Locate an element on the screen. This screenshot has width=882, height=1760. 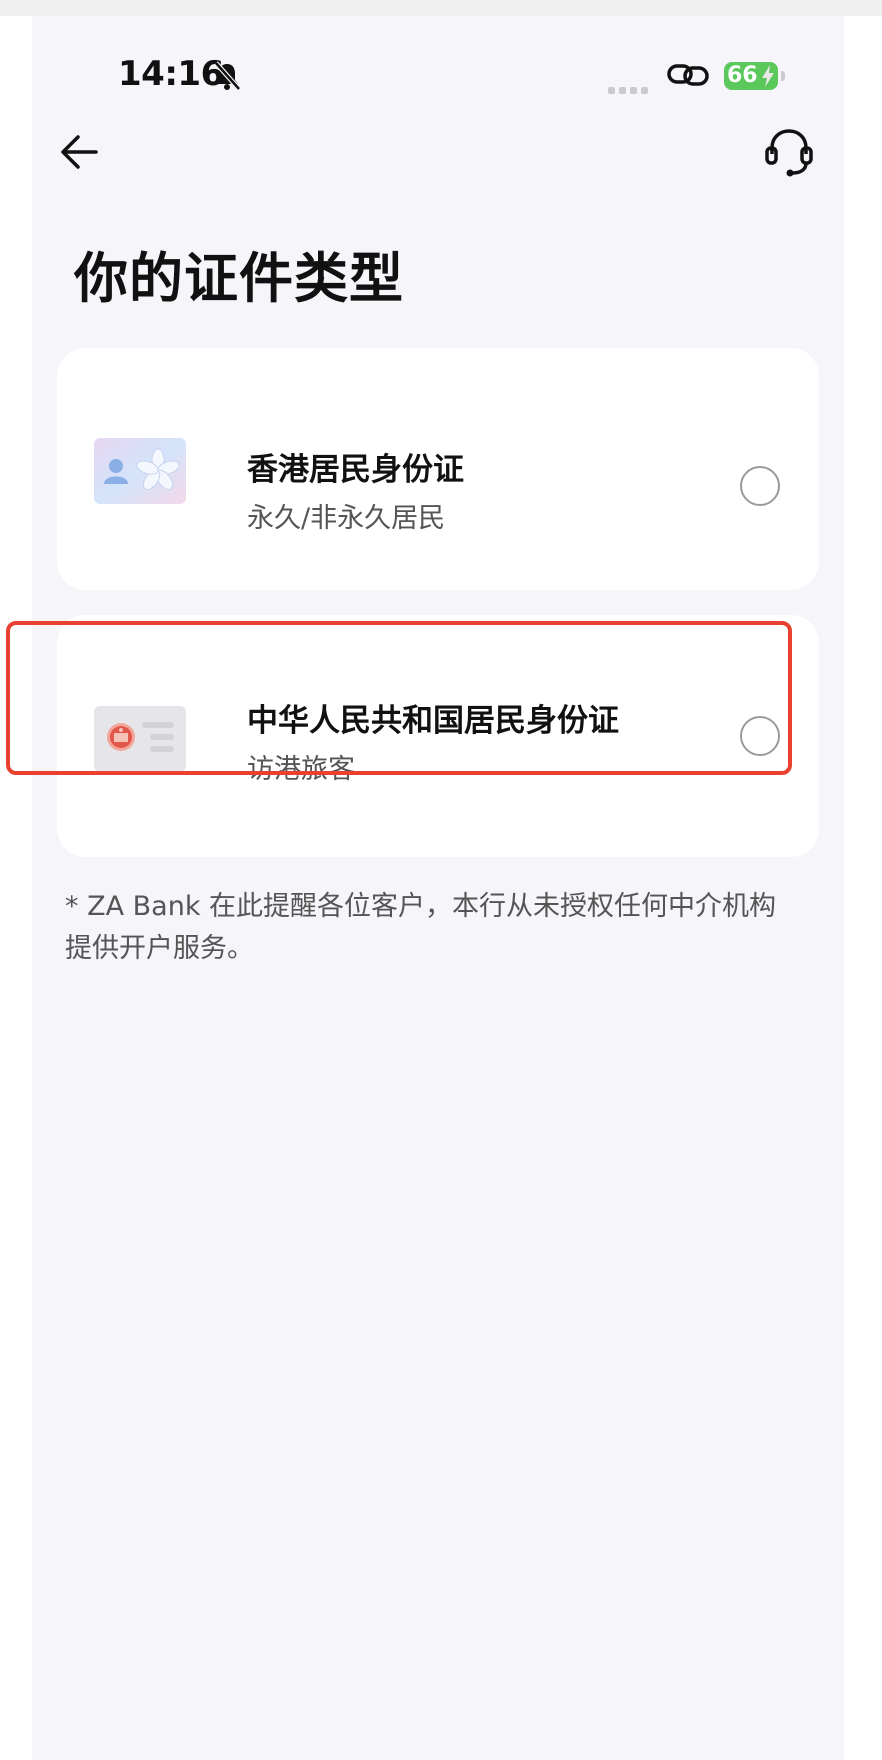
headset-icon is located at coordinates (789, 153).